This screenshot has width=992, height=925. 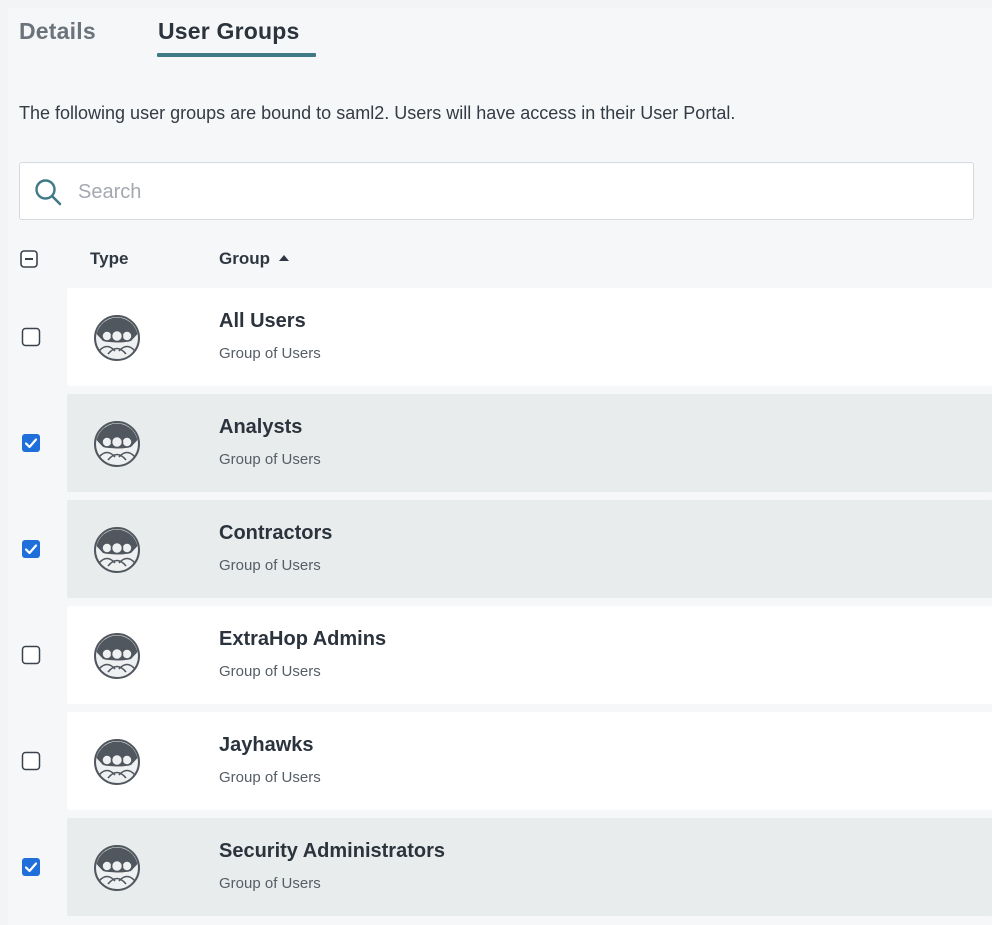 I want to click on table-row: All Users Group of Users, so click(x=500, y=337).